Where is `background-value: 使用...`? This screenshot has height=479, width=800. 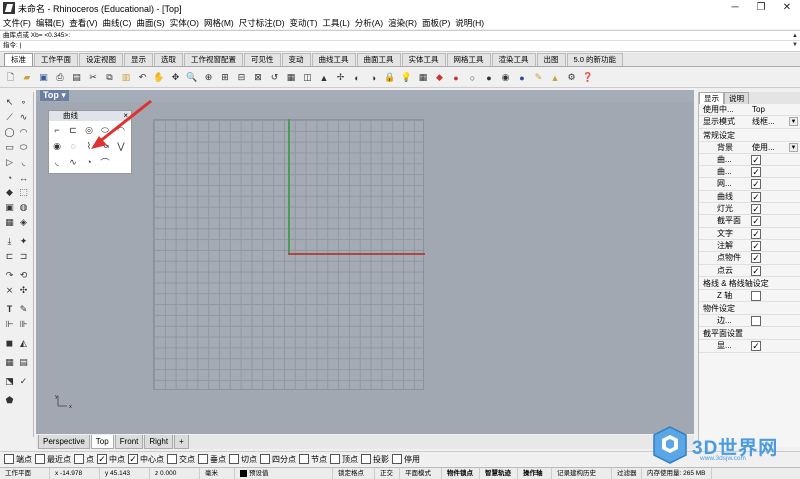
background-value: 使用... is located at coordinates (763, 147).